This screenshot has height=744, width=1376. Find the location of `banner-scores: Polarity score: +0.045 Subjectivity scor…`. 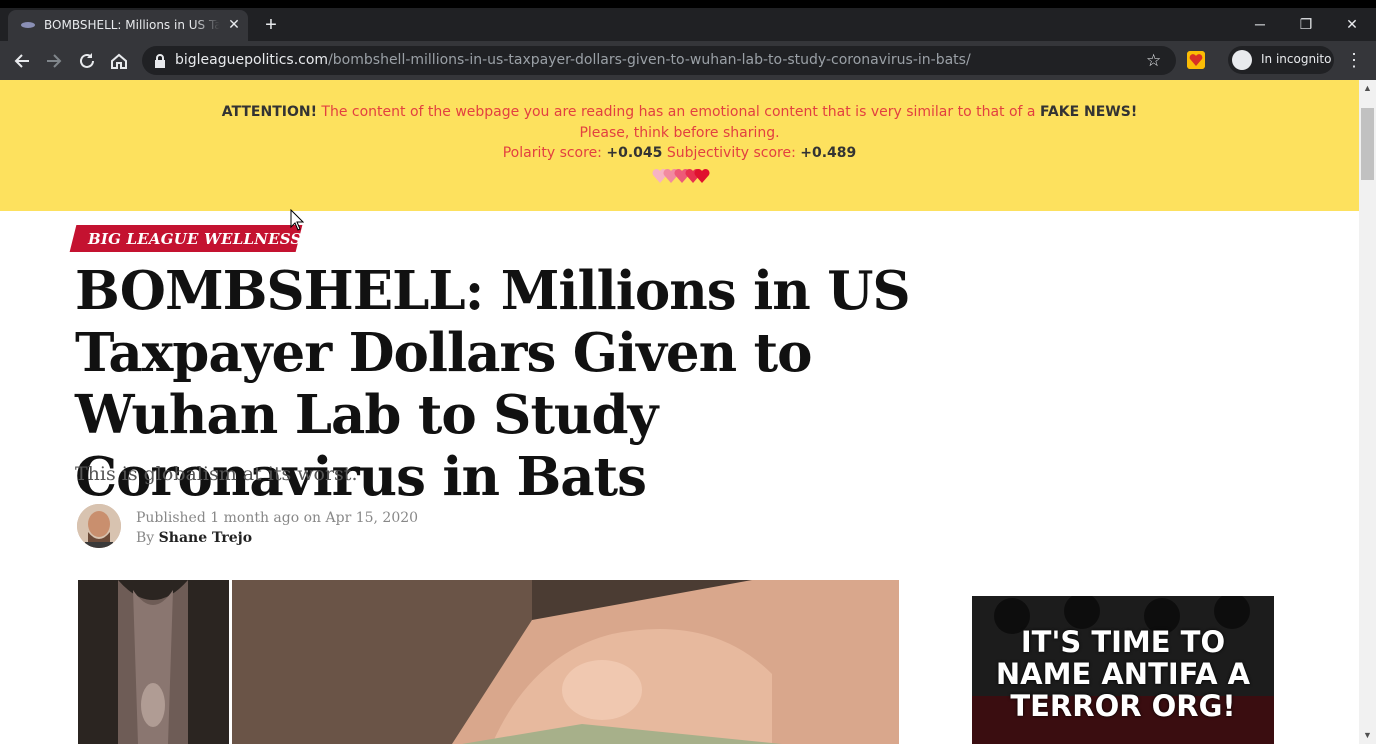

banner-scores: Polarity score: +0.045 Subjectivity scor… is located at coordinates (679, 153).